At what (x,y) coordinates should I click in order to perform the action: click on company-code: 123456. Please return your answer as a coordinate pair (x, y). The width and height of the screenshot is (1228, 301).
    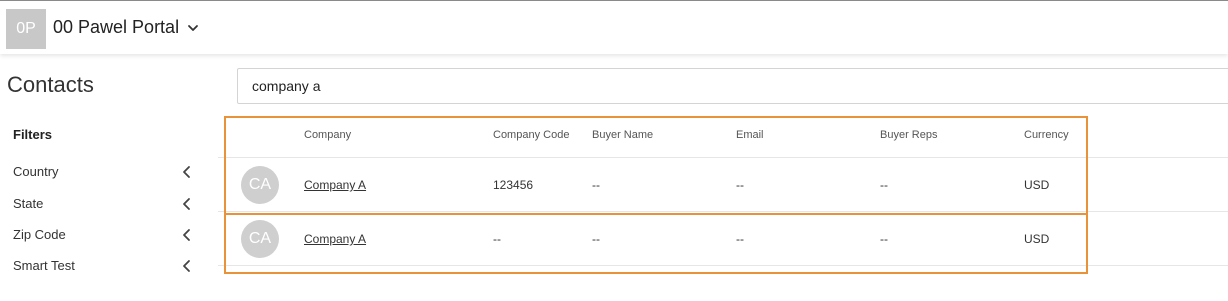
    Looking at the image, I should click on (513, 185).